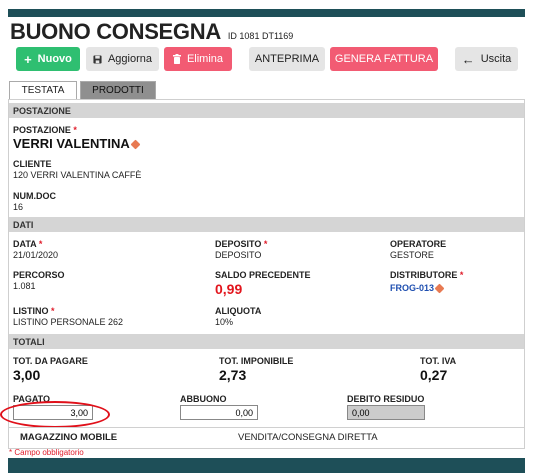 Image resolution: width=535 pixels, height=473 pixels. Describe the element at coordinates (266, 13) in the screenshot. I see `top-bar` at that location.